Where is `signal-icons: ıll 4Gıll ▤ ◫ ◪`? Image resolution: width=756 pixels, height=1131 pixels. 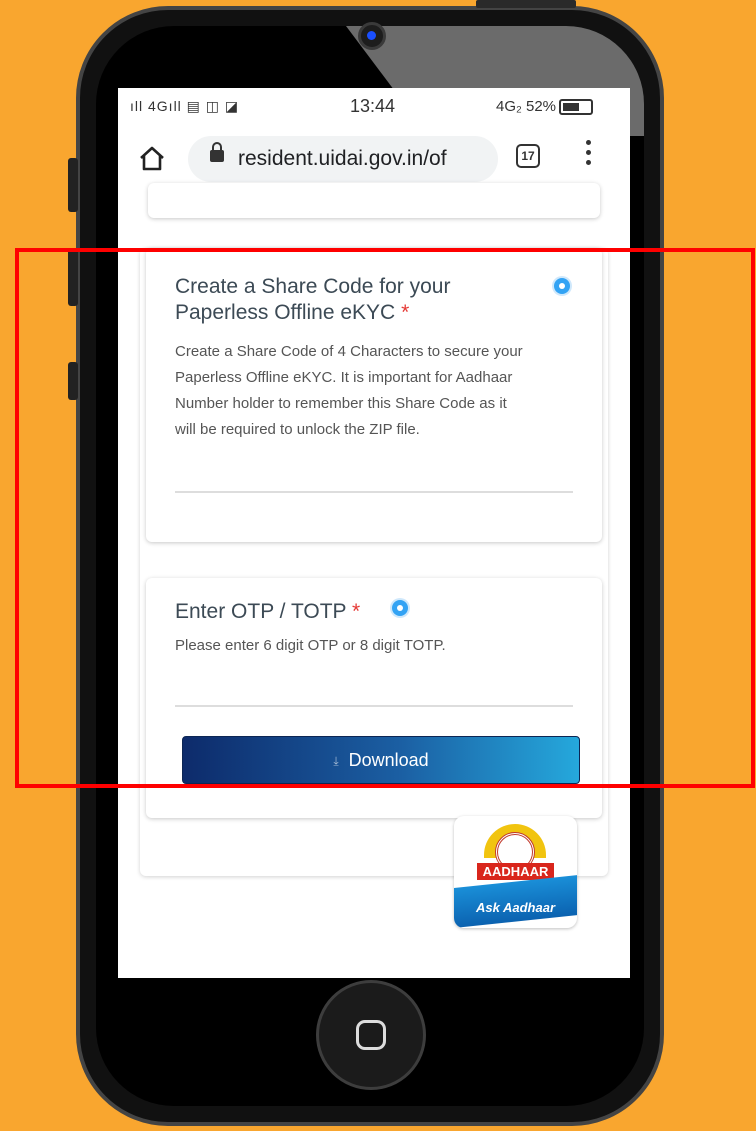
signal-icons: ıll 4Gıll ▤ ◫ ◪ is located at coordinates (185, 106).